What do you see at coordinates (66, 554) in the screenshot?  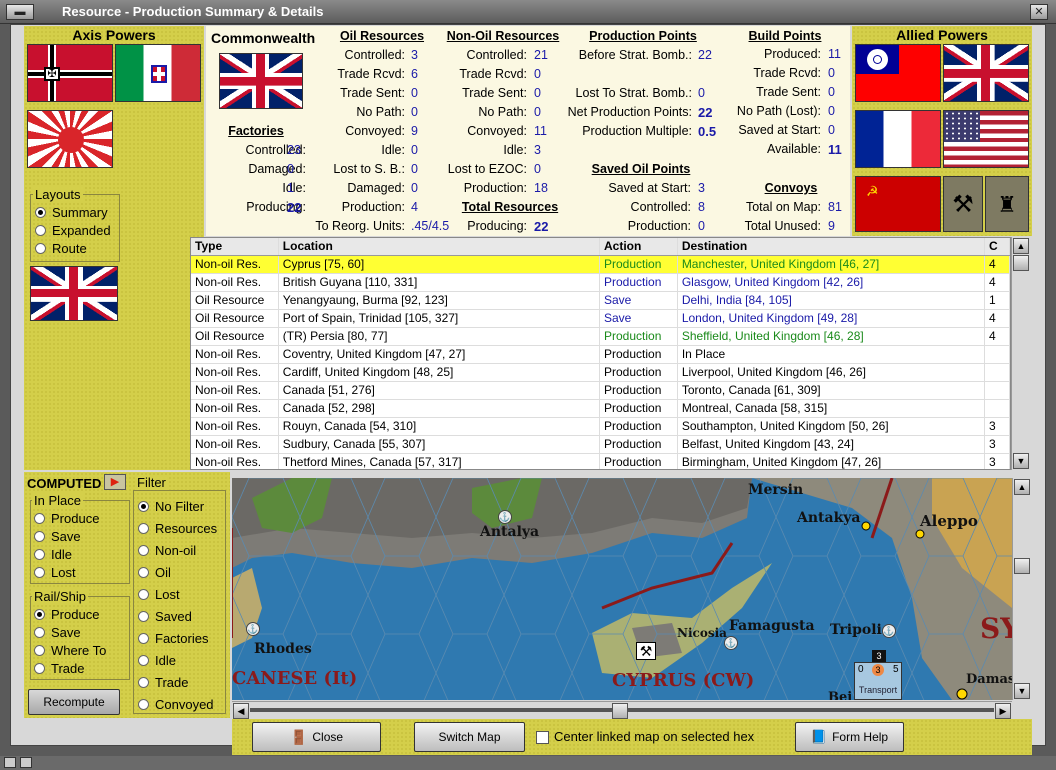 I see `inplace-idle-radio: Idle` at bounding box center [66, 554].